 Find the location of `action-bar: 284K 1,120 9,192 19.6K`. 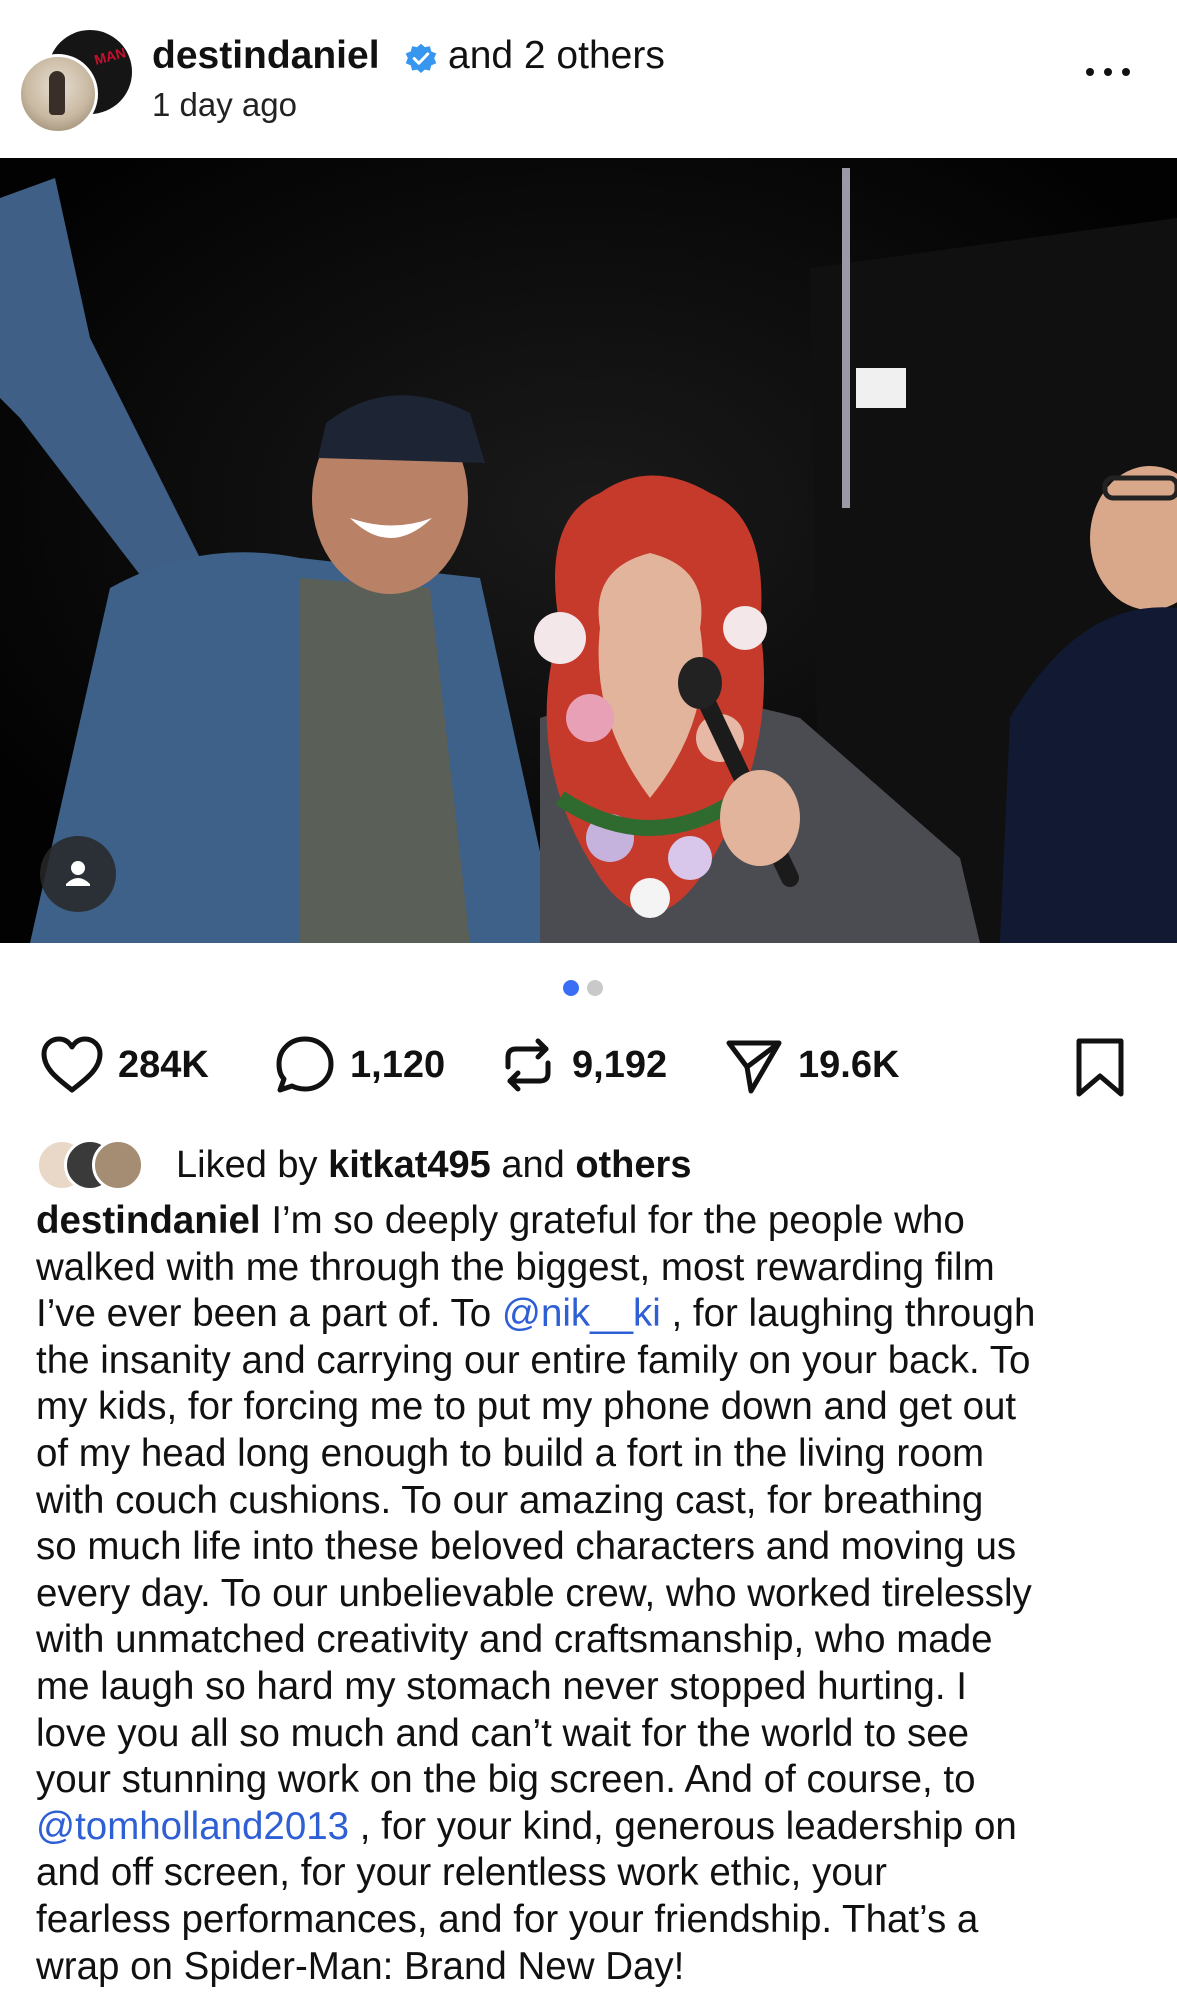

action-bar: 284K 1,120 9,192 19.6K is located at coordinates (588, 1065).